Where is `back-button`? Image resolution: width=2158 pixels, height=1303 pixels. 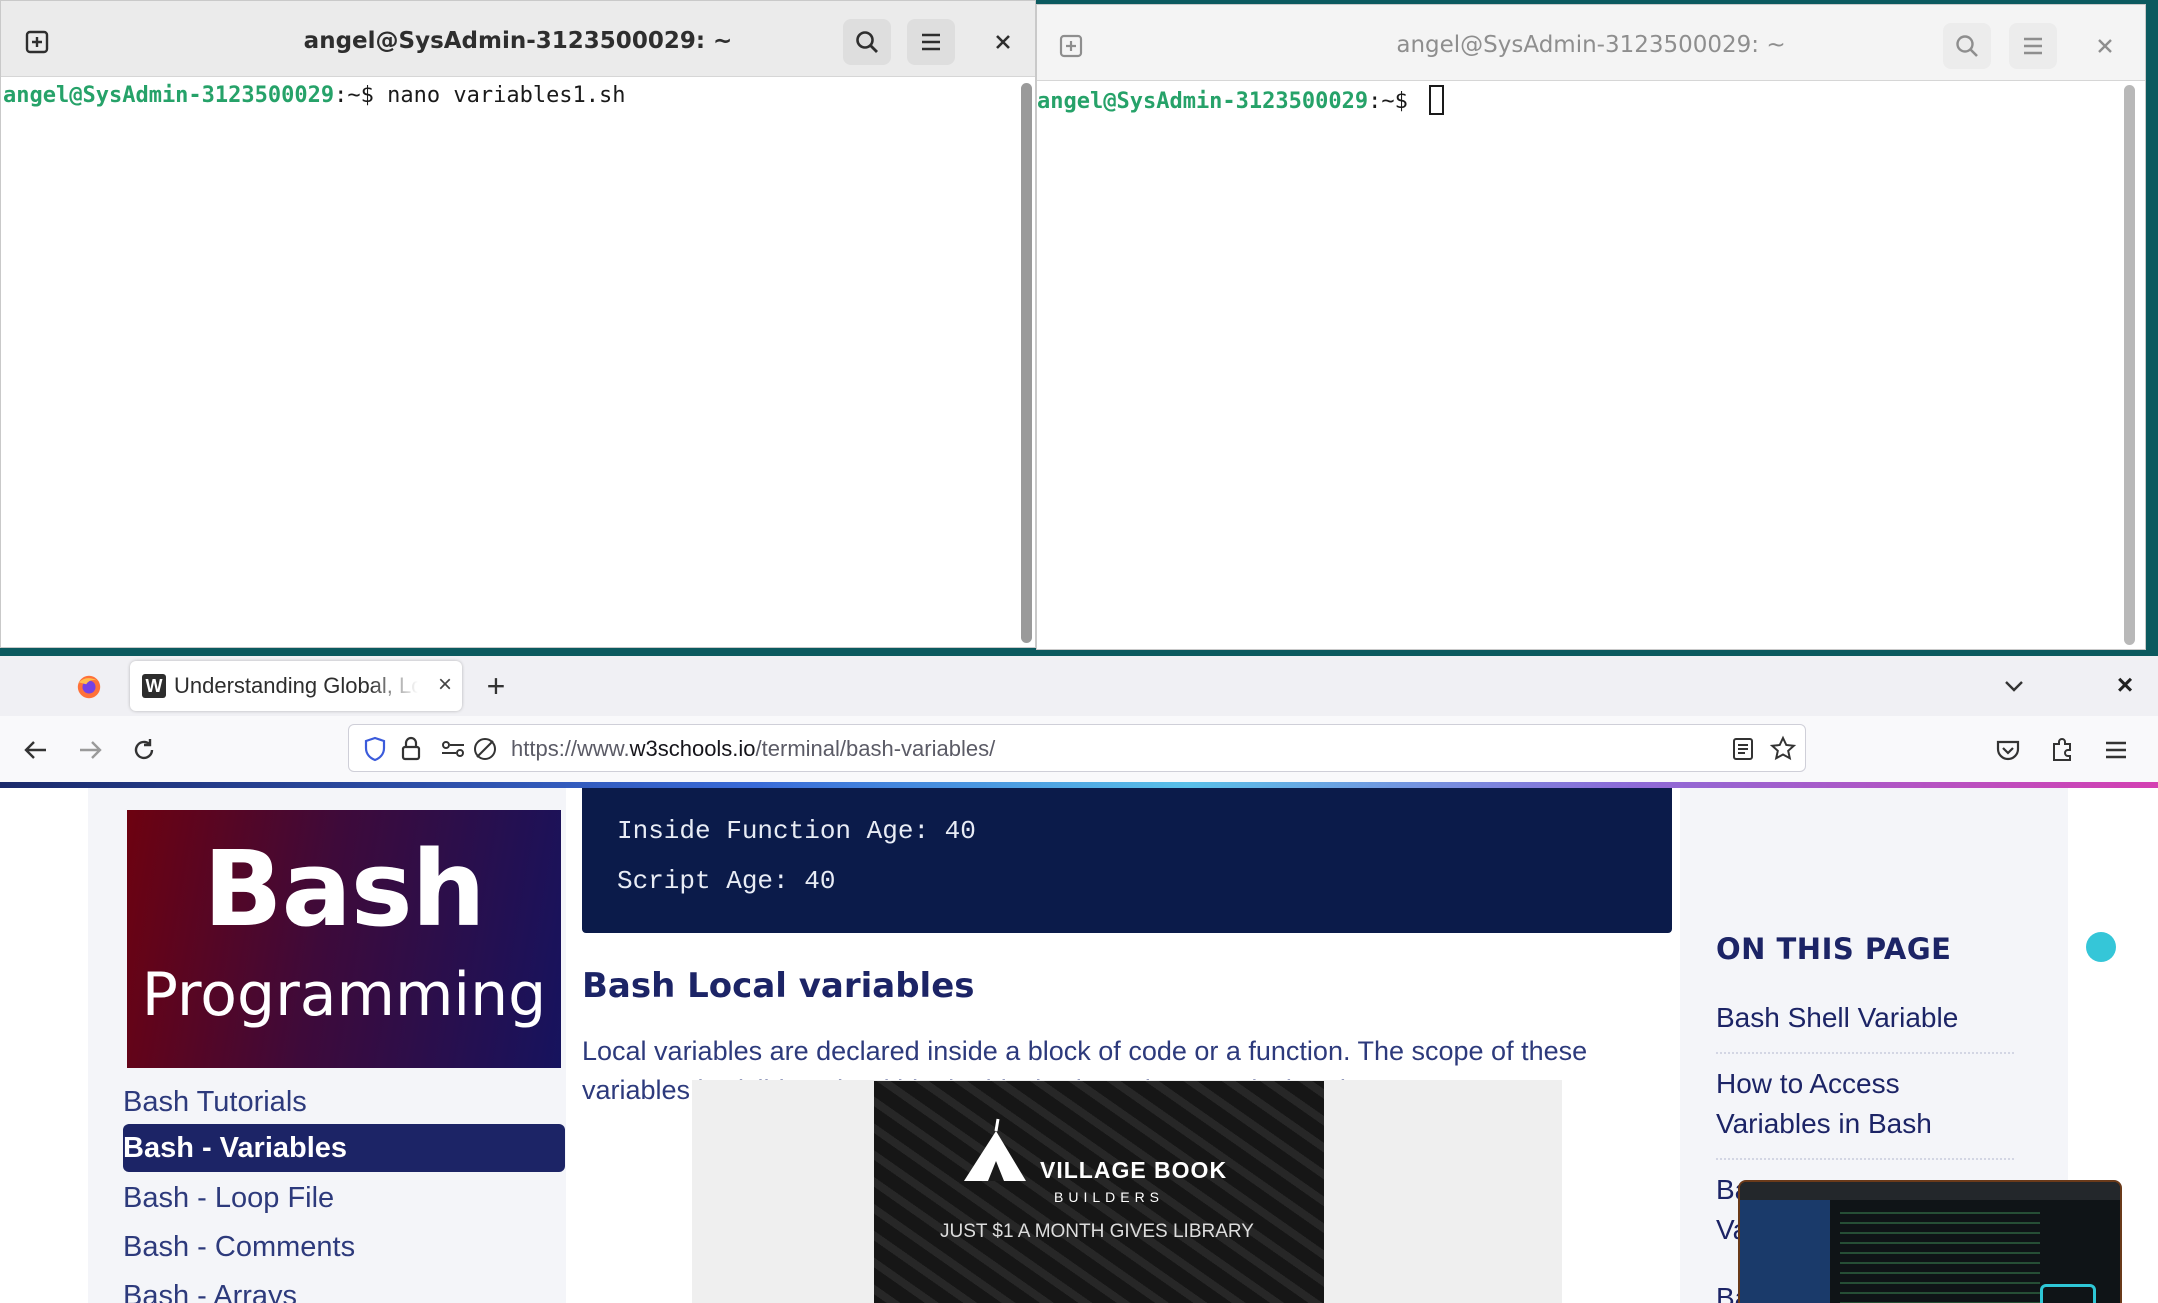
back-button is located at coordinates (36, 750).